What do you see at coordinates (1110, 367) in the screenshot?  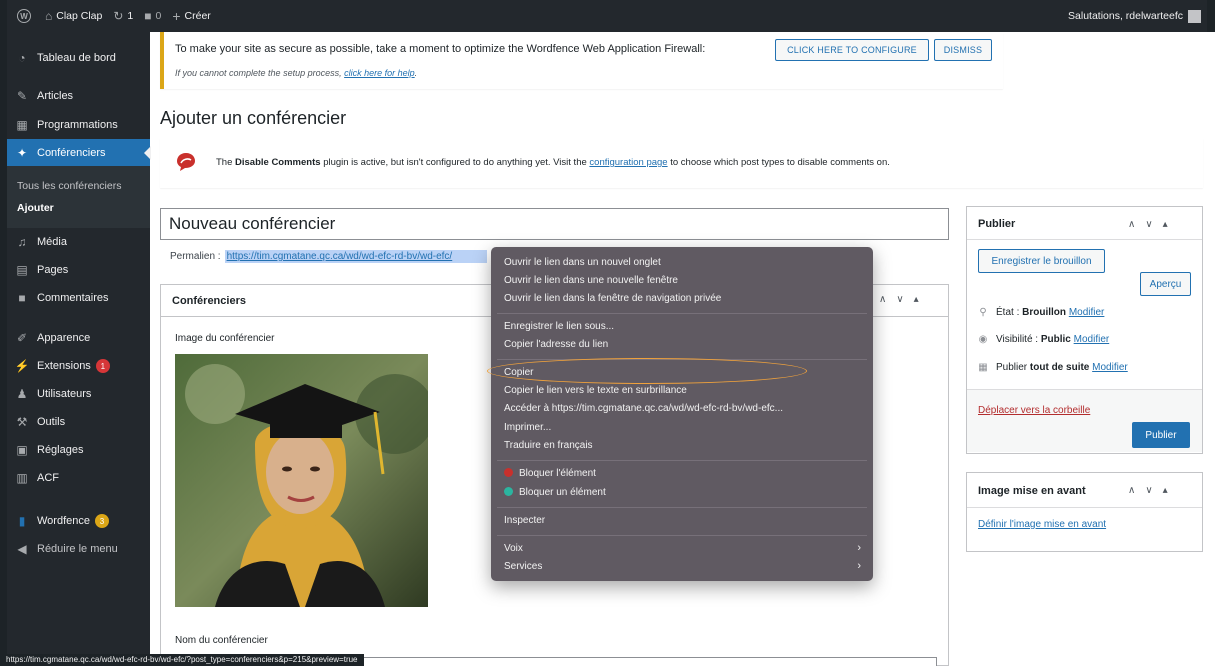 I see `schedule-modify-link: Modifier` at bounding box center [1110, 367].